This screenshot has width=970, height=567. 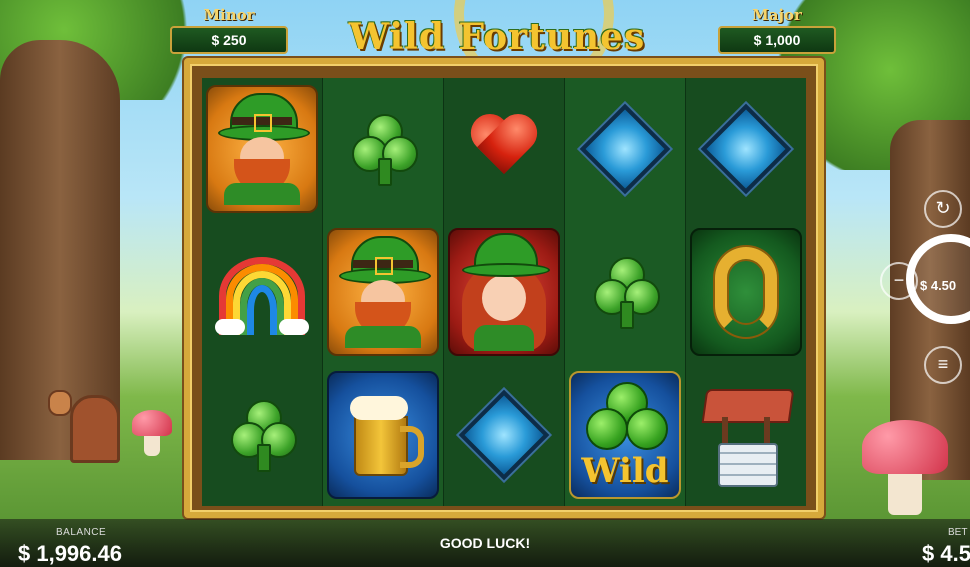 What do you see at coordinates (777, 15) in the screenshot?
I see `jackpot-major-title: Major` at bounding box center [777, 15].